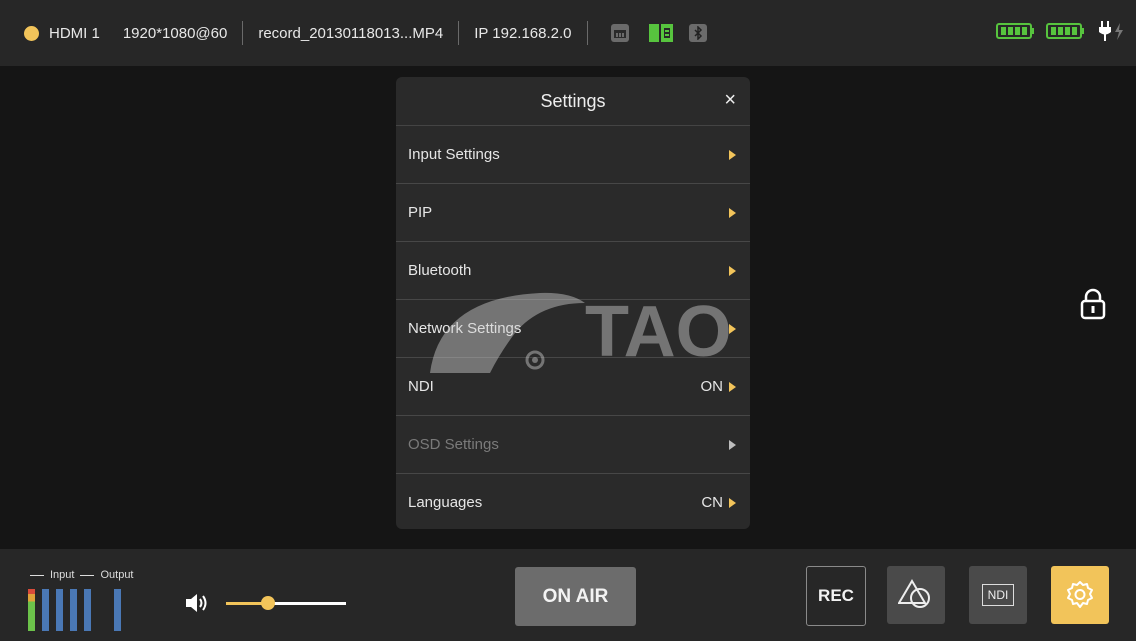 This screenshot has width=1136, height=641. I want to click on ndi-button: NDI, so click(998, 595).